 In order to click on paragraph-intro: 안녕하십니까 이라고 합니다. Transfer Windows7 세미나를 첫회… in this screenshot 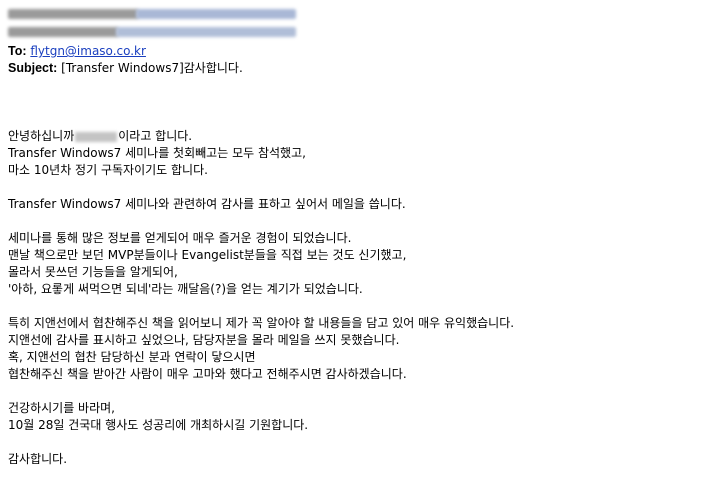, I will do `click(360, 153)`.